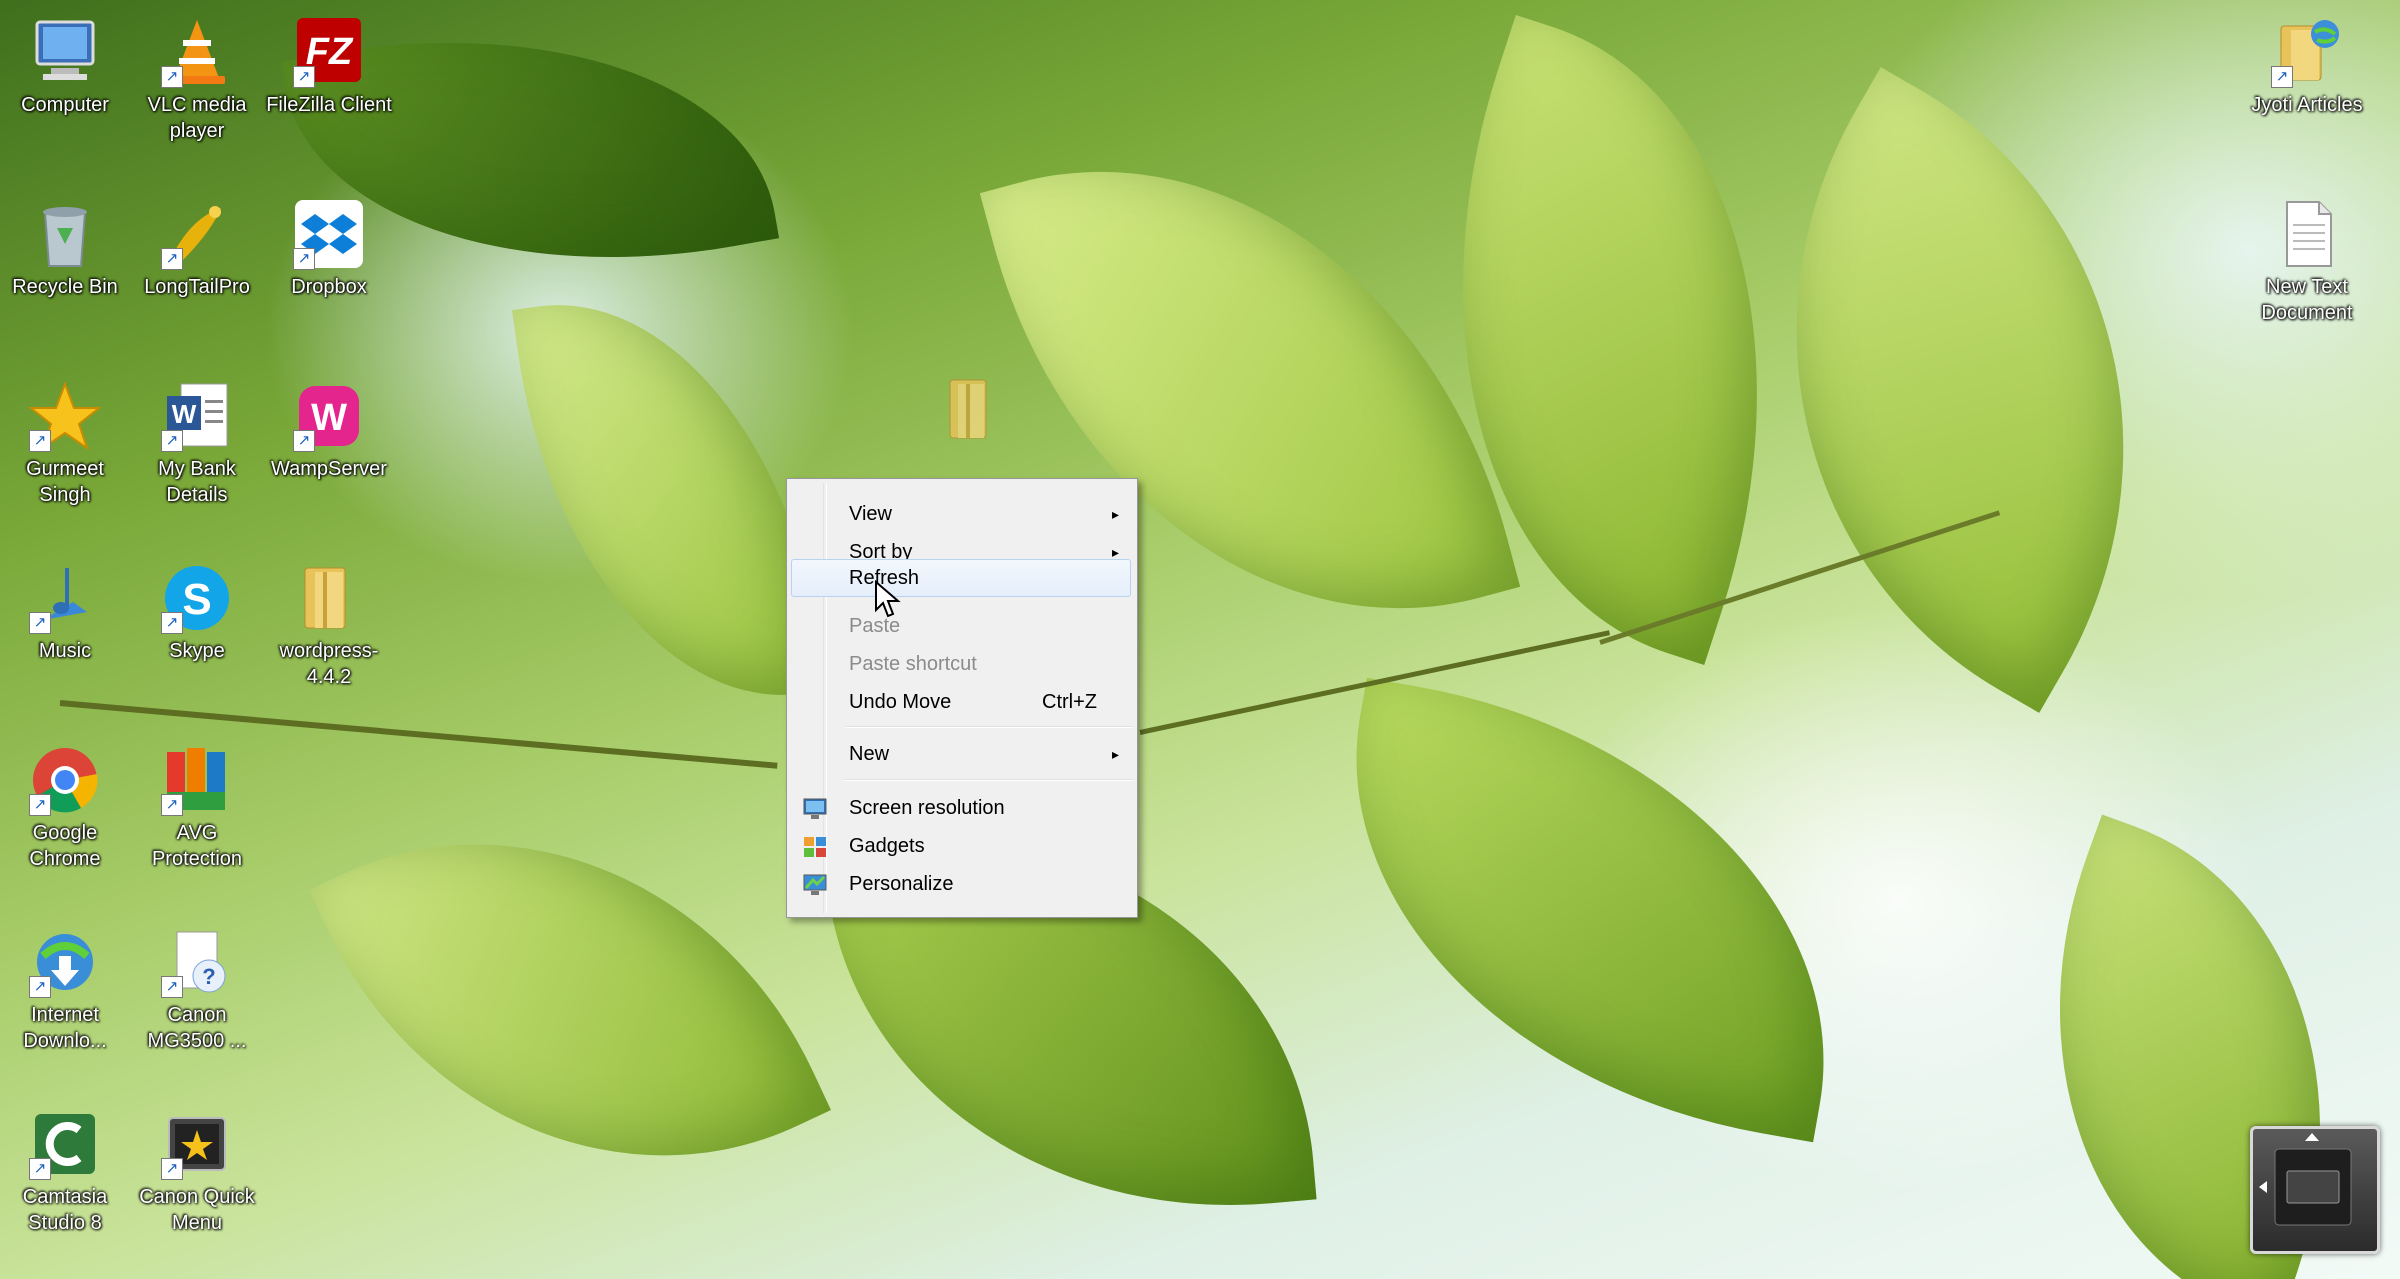  I want to click on desktop-icon-canon-quick-menu: ↗ Canon Quick Menu, so click(197, 1172).